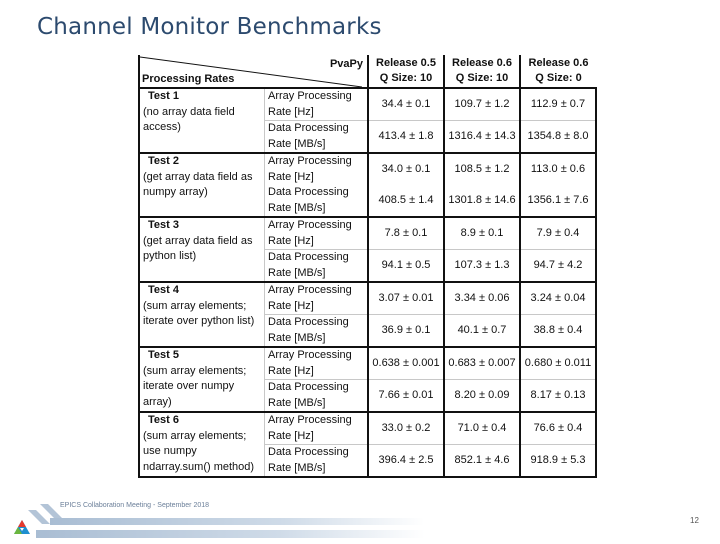  What do you see at coordinates (558, 136) in the screenshot?
I see `value-cell: 1354.8 ± 8.0` at bounding box center [558, 136].